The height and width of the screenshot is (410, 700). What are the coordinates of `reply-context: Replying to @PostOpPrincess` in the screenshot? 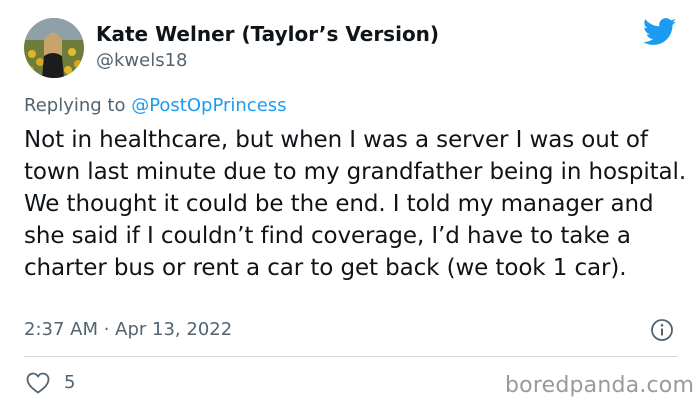 It's located at (155, 105).